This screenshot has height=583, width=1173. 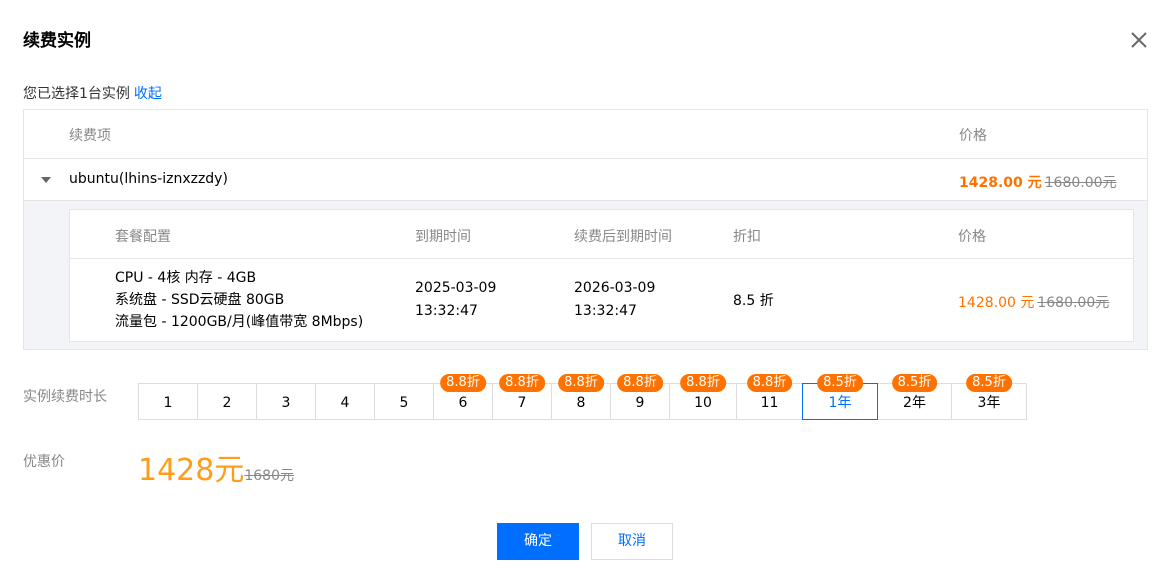 I want to click on duration-option-1-year: 8.5折 1年, so click(x=840, y=397).